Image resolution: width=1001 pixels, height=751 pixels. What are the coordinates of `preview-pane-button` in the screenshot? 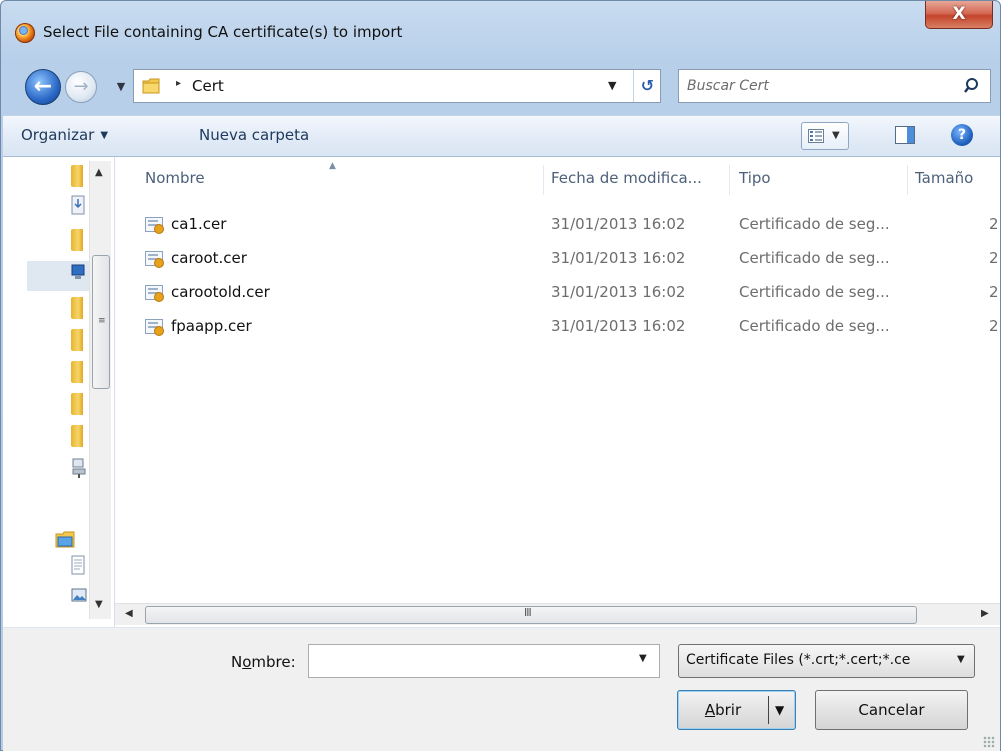 It's located at (905, 135).